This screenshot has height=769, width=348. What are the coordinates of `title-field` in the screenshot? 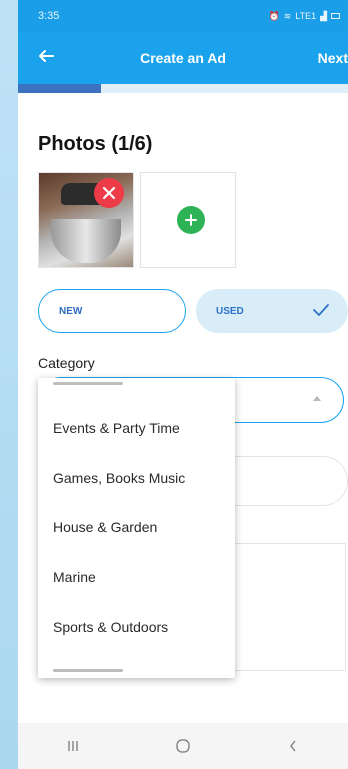 It's located at (283, 481).